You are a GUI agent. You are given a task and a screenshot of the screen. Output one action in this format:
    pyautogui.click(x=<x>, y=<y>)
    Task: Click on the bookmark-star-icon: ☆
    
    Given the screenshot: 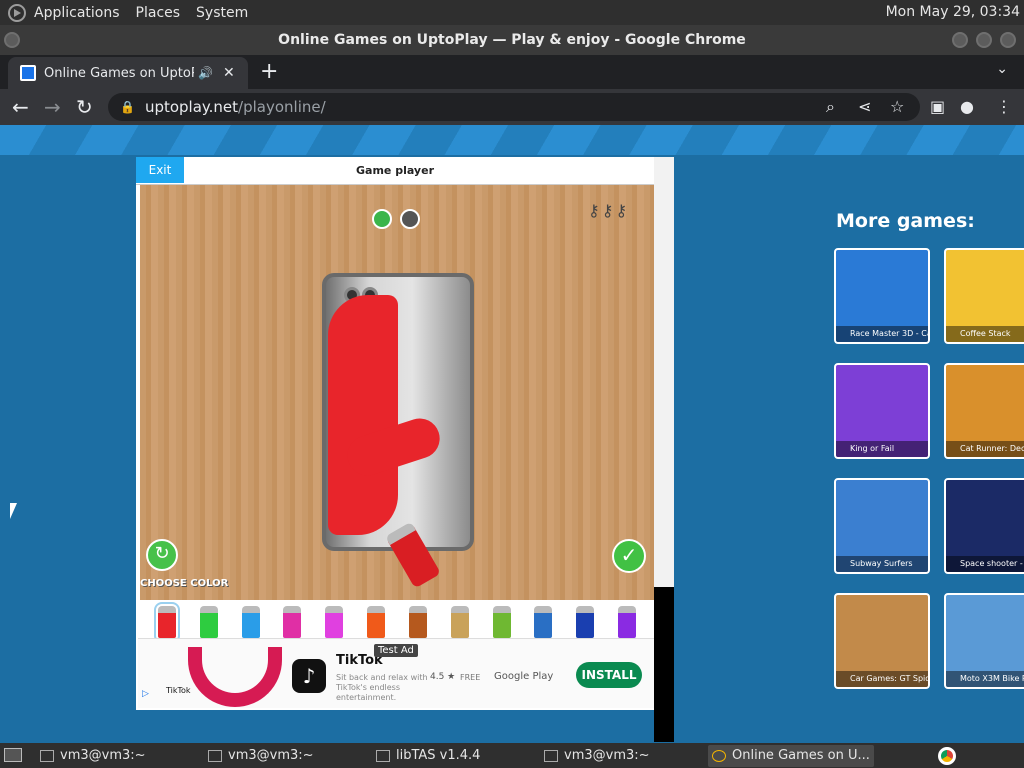 What is the action you would take?
    pyautogui.click(x=897, y=106)
    